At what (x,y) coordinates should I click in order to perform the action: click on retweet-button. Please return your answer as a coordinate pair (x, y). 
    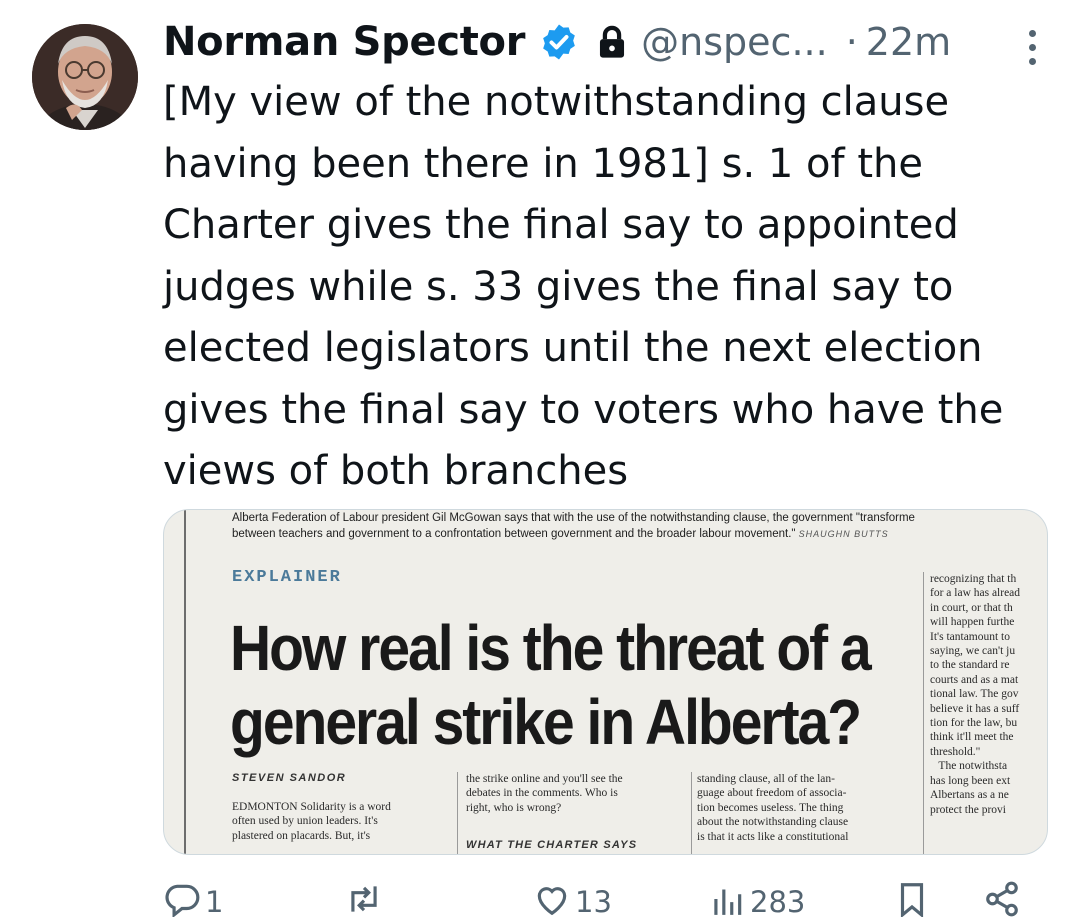
    Looking at the image, I should click on (366, 898).